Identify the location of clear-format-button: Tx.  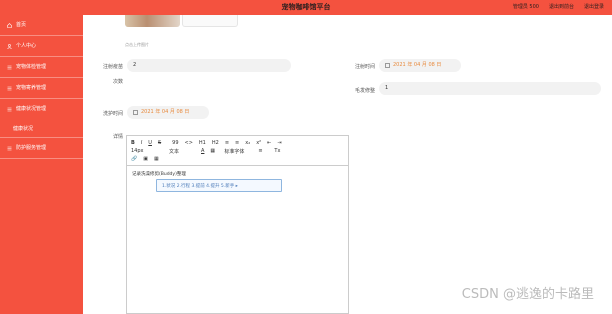
(277, 151).